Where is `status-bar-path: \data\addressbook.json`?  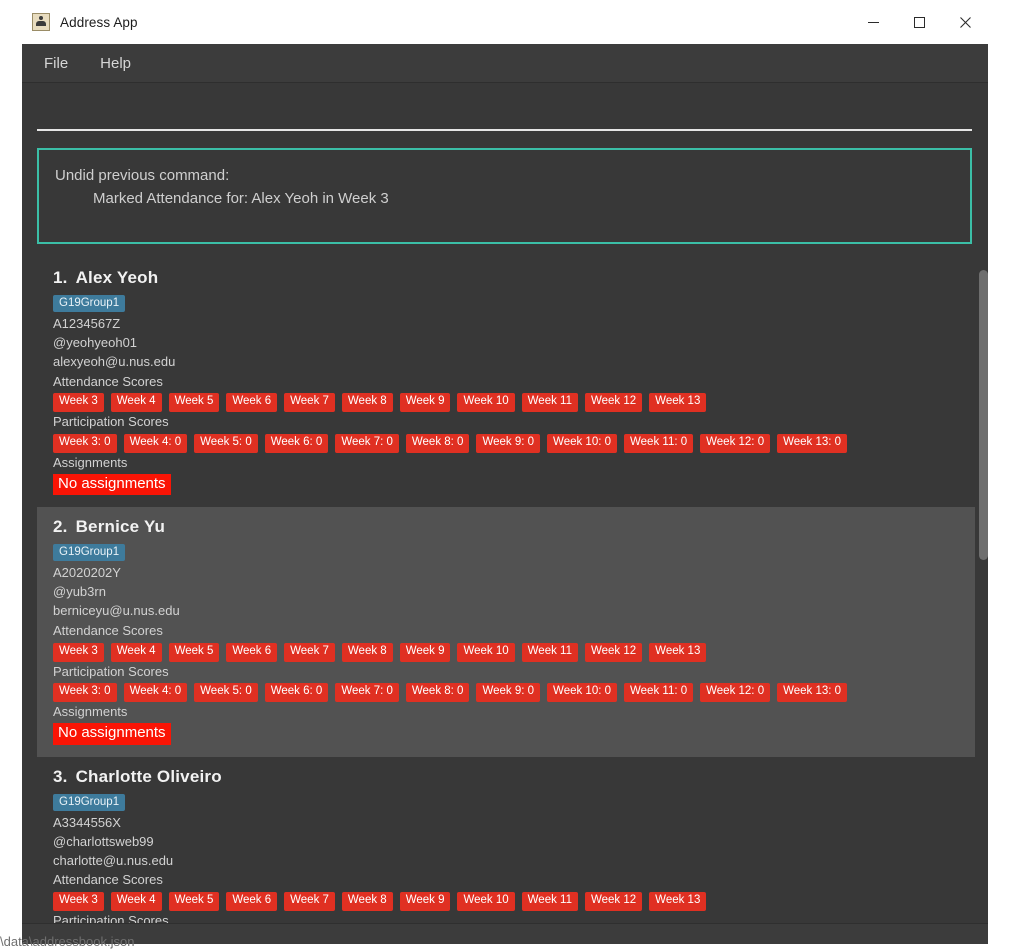
status-bar-path: \data\addressbook.json is located at coordinates (67, 941).